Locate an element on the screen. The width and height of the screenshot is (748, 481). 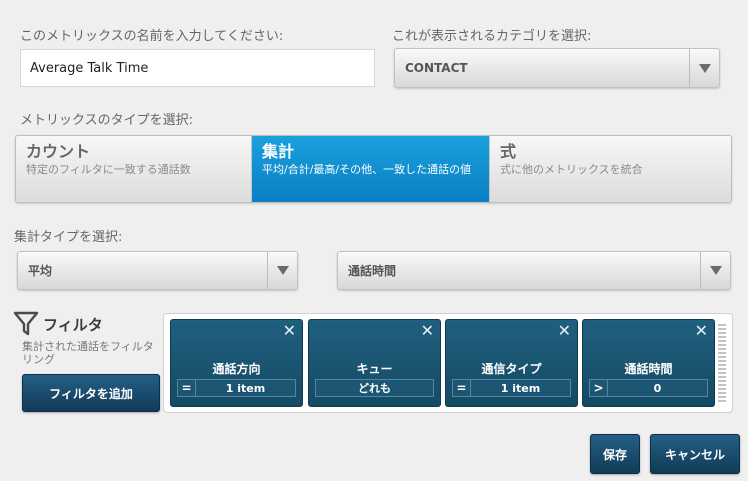
filter-tile-call-duration: ✕ 通話時間 > 0 is located at coordinates (648, 363).